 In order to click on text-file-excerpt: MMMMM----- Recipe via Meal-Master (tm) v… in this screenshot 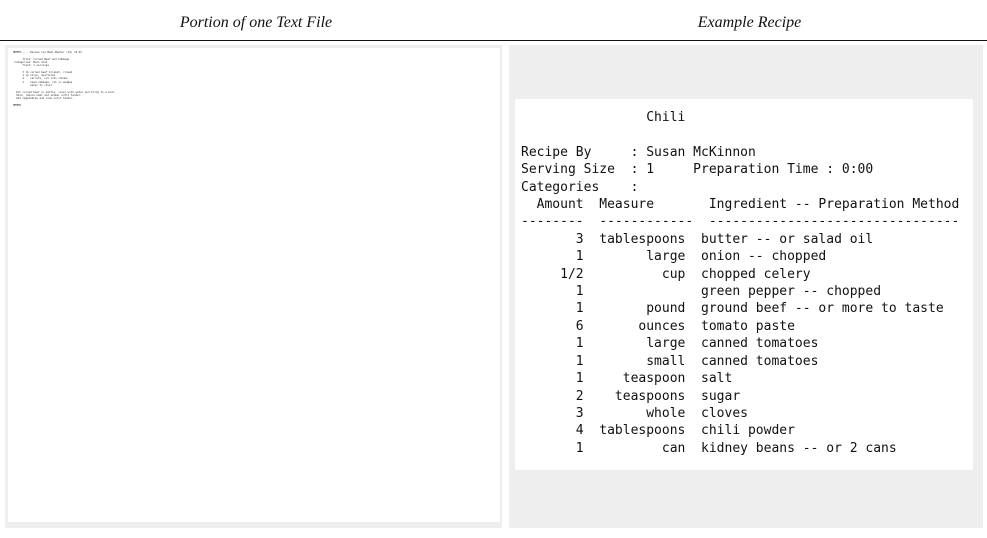, I will do `click(65, 79)`.